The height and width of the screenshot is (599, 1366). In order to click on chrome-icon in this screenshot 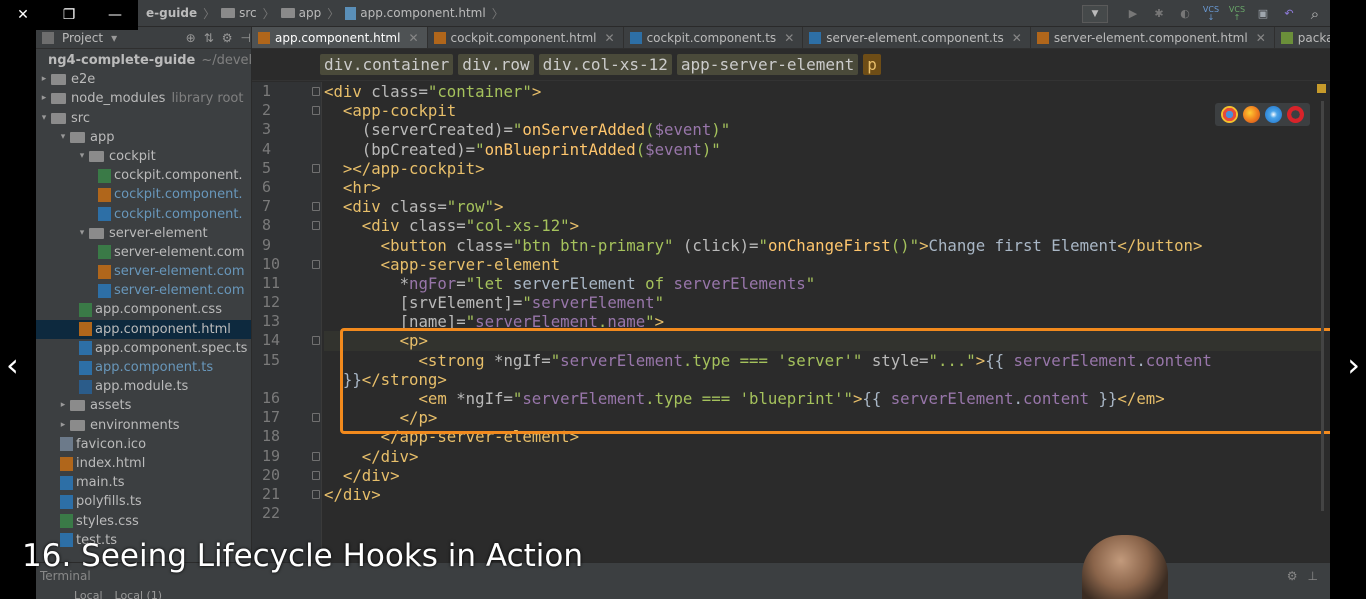, I will do `click(1229, 114)`.